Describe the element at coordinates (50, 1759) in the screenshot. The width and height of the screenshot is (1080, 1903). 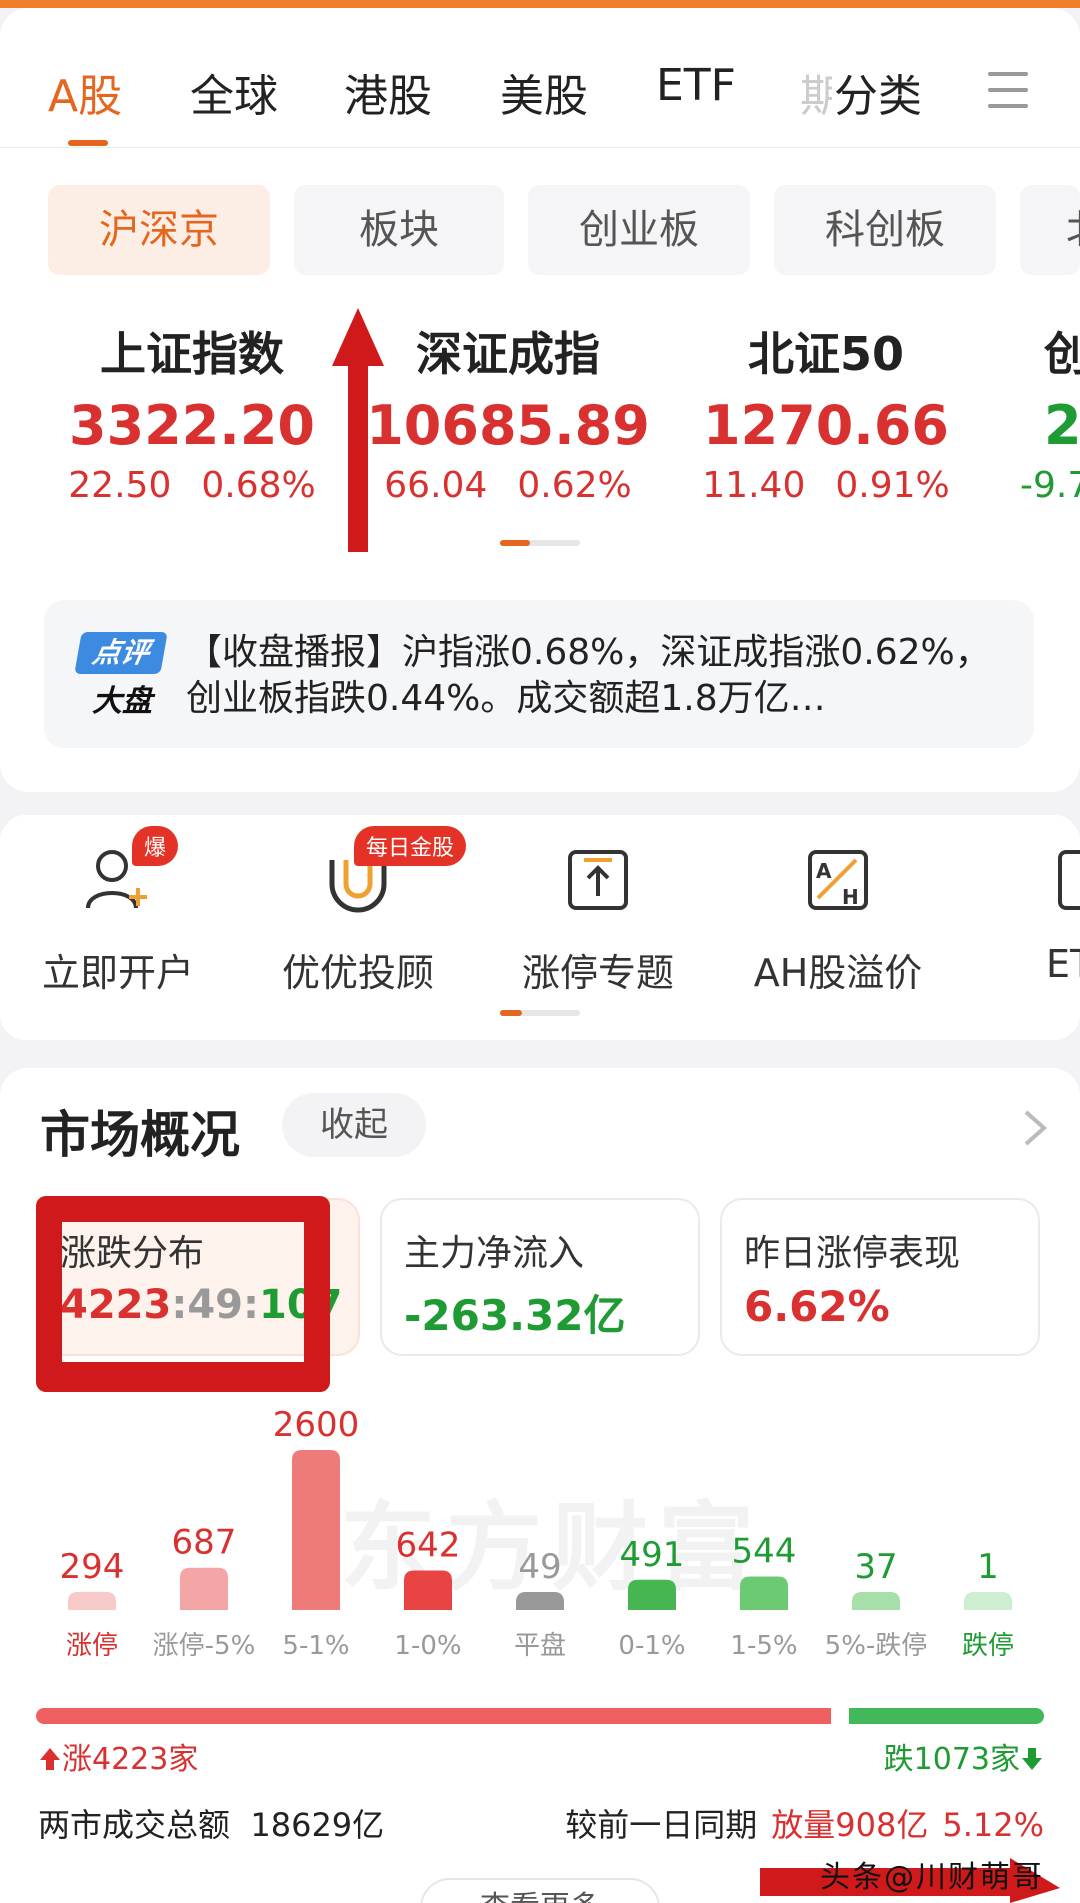
I see `arrow-up-icon` at that location.